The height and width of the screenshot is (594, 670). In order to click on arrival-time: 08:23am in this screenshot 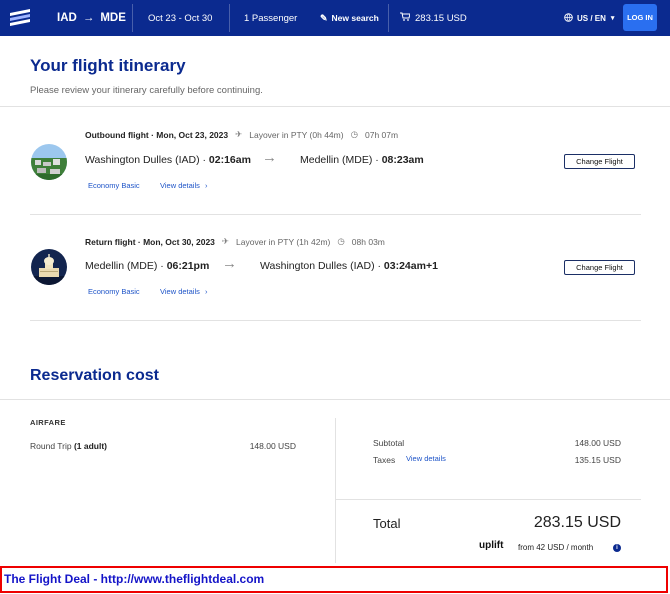, I will do `click(402, 160)`.